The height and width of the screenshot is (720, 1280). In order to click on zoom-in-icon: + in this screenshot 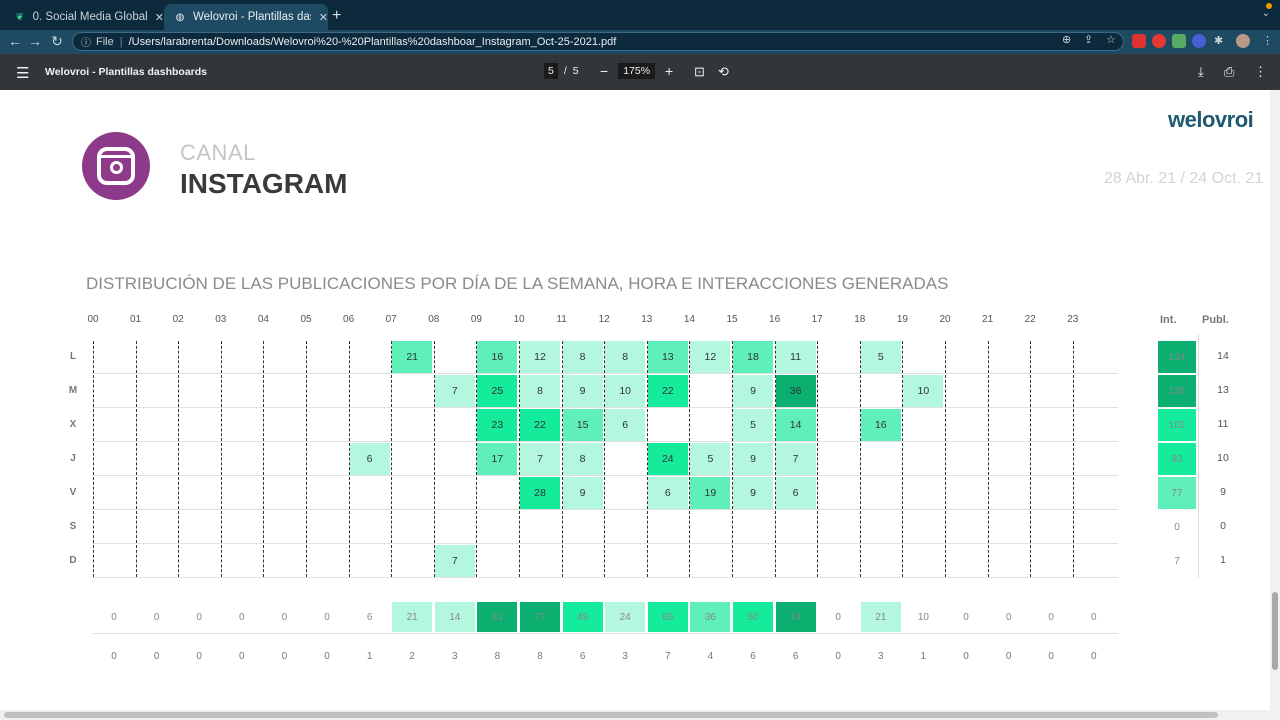, I will do `click(669, 71)`.